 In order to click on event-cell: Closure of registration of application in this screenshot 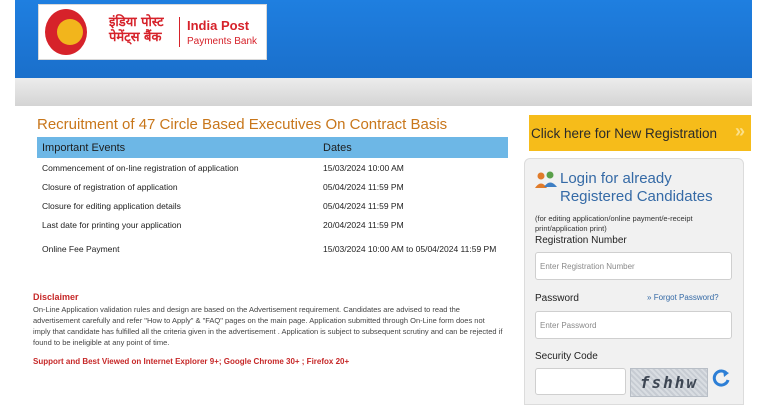, I will do `click(110, 186)`.